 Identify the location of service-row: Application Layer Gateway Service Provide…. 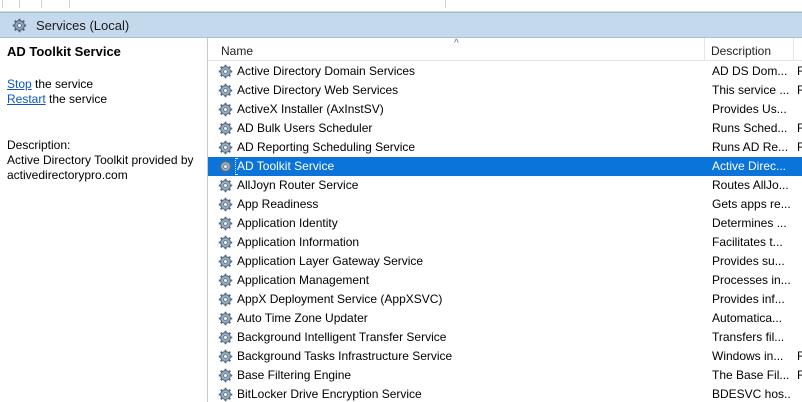
(505, 261).